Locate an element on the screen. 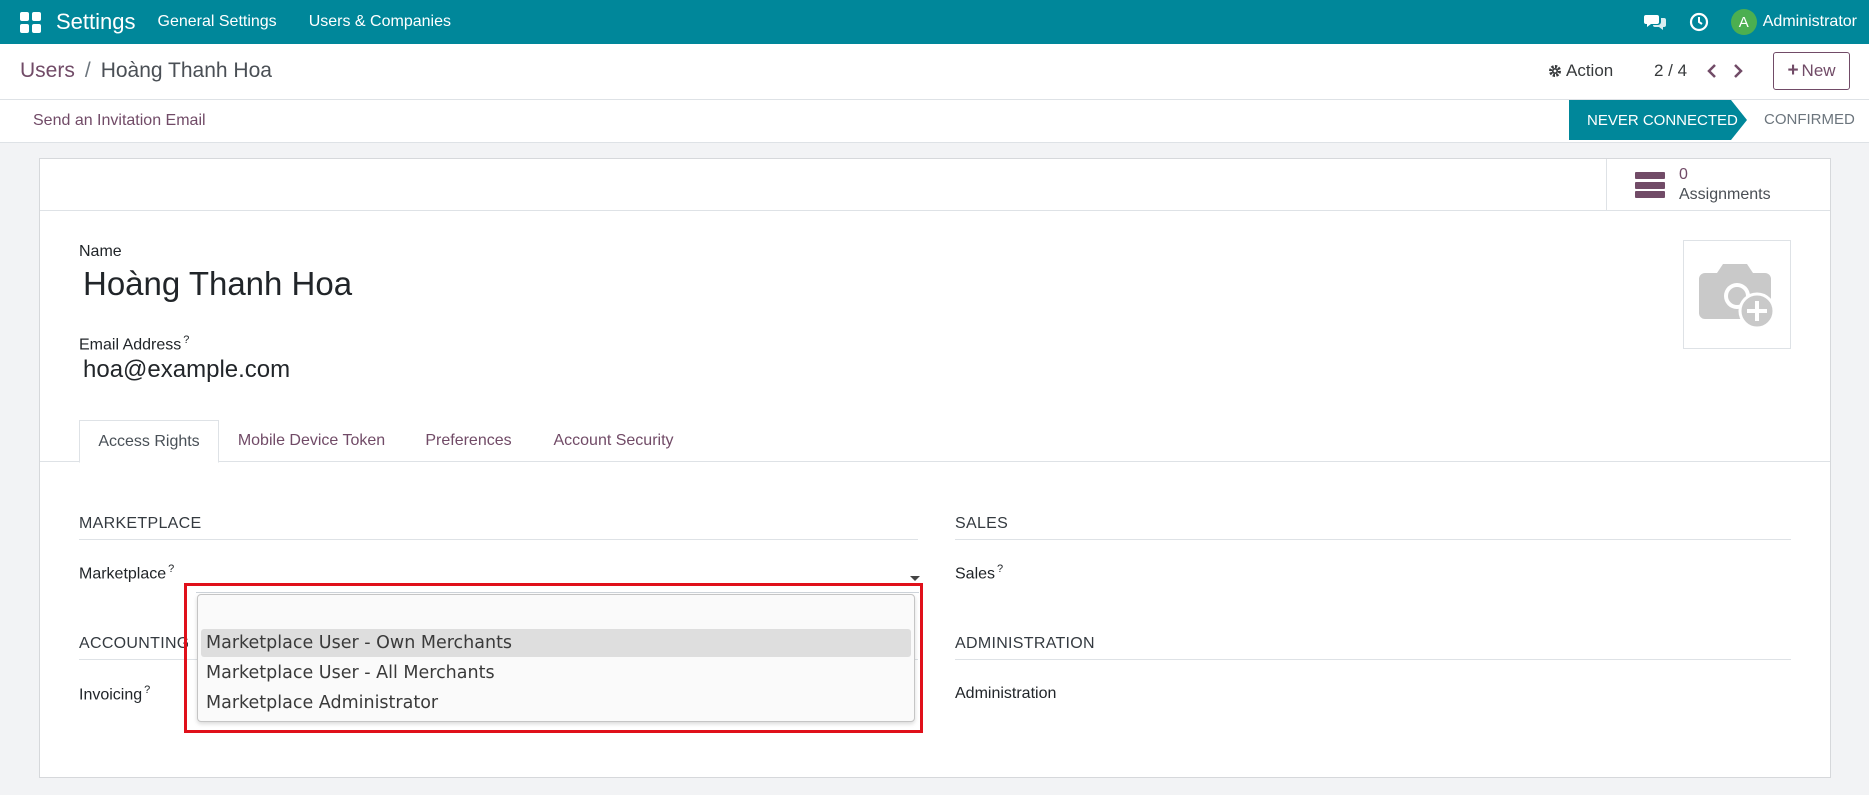 This screenshot has height=795, width=1869. chat-icon is located at coordinates (1655, 22).